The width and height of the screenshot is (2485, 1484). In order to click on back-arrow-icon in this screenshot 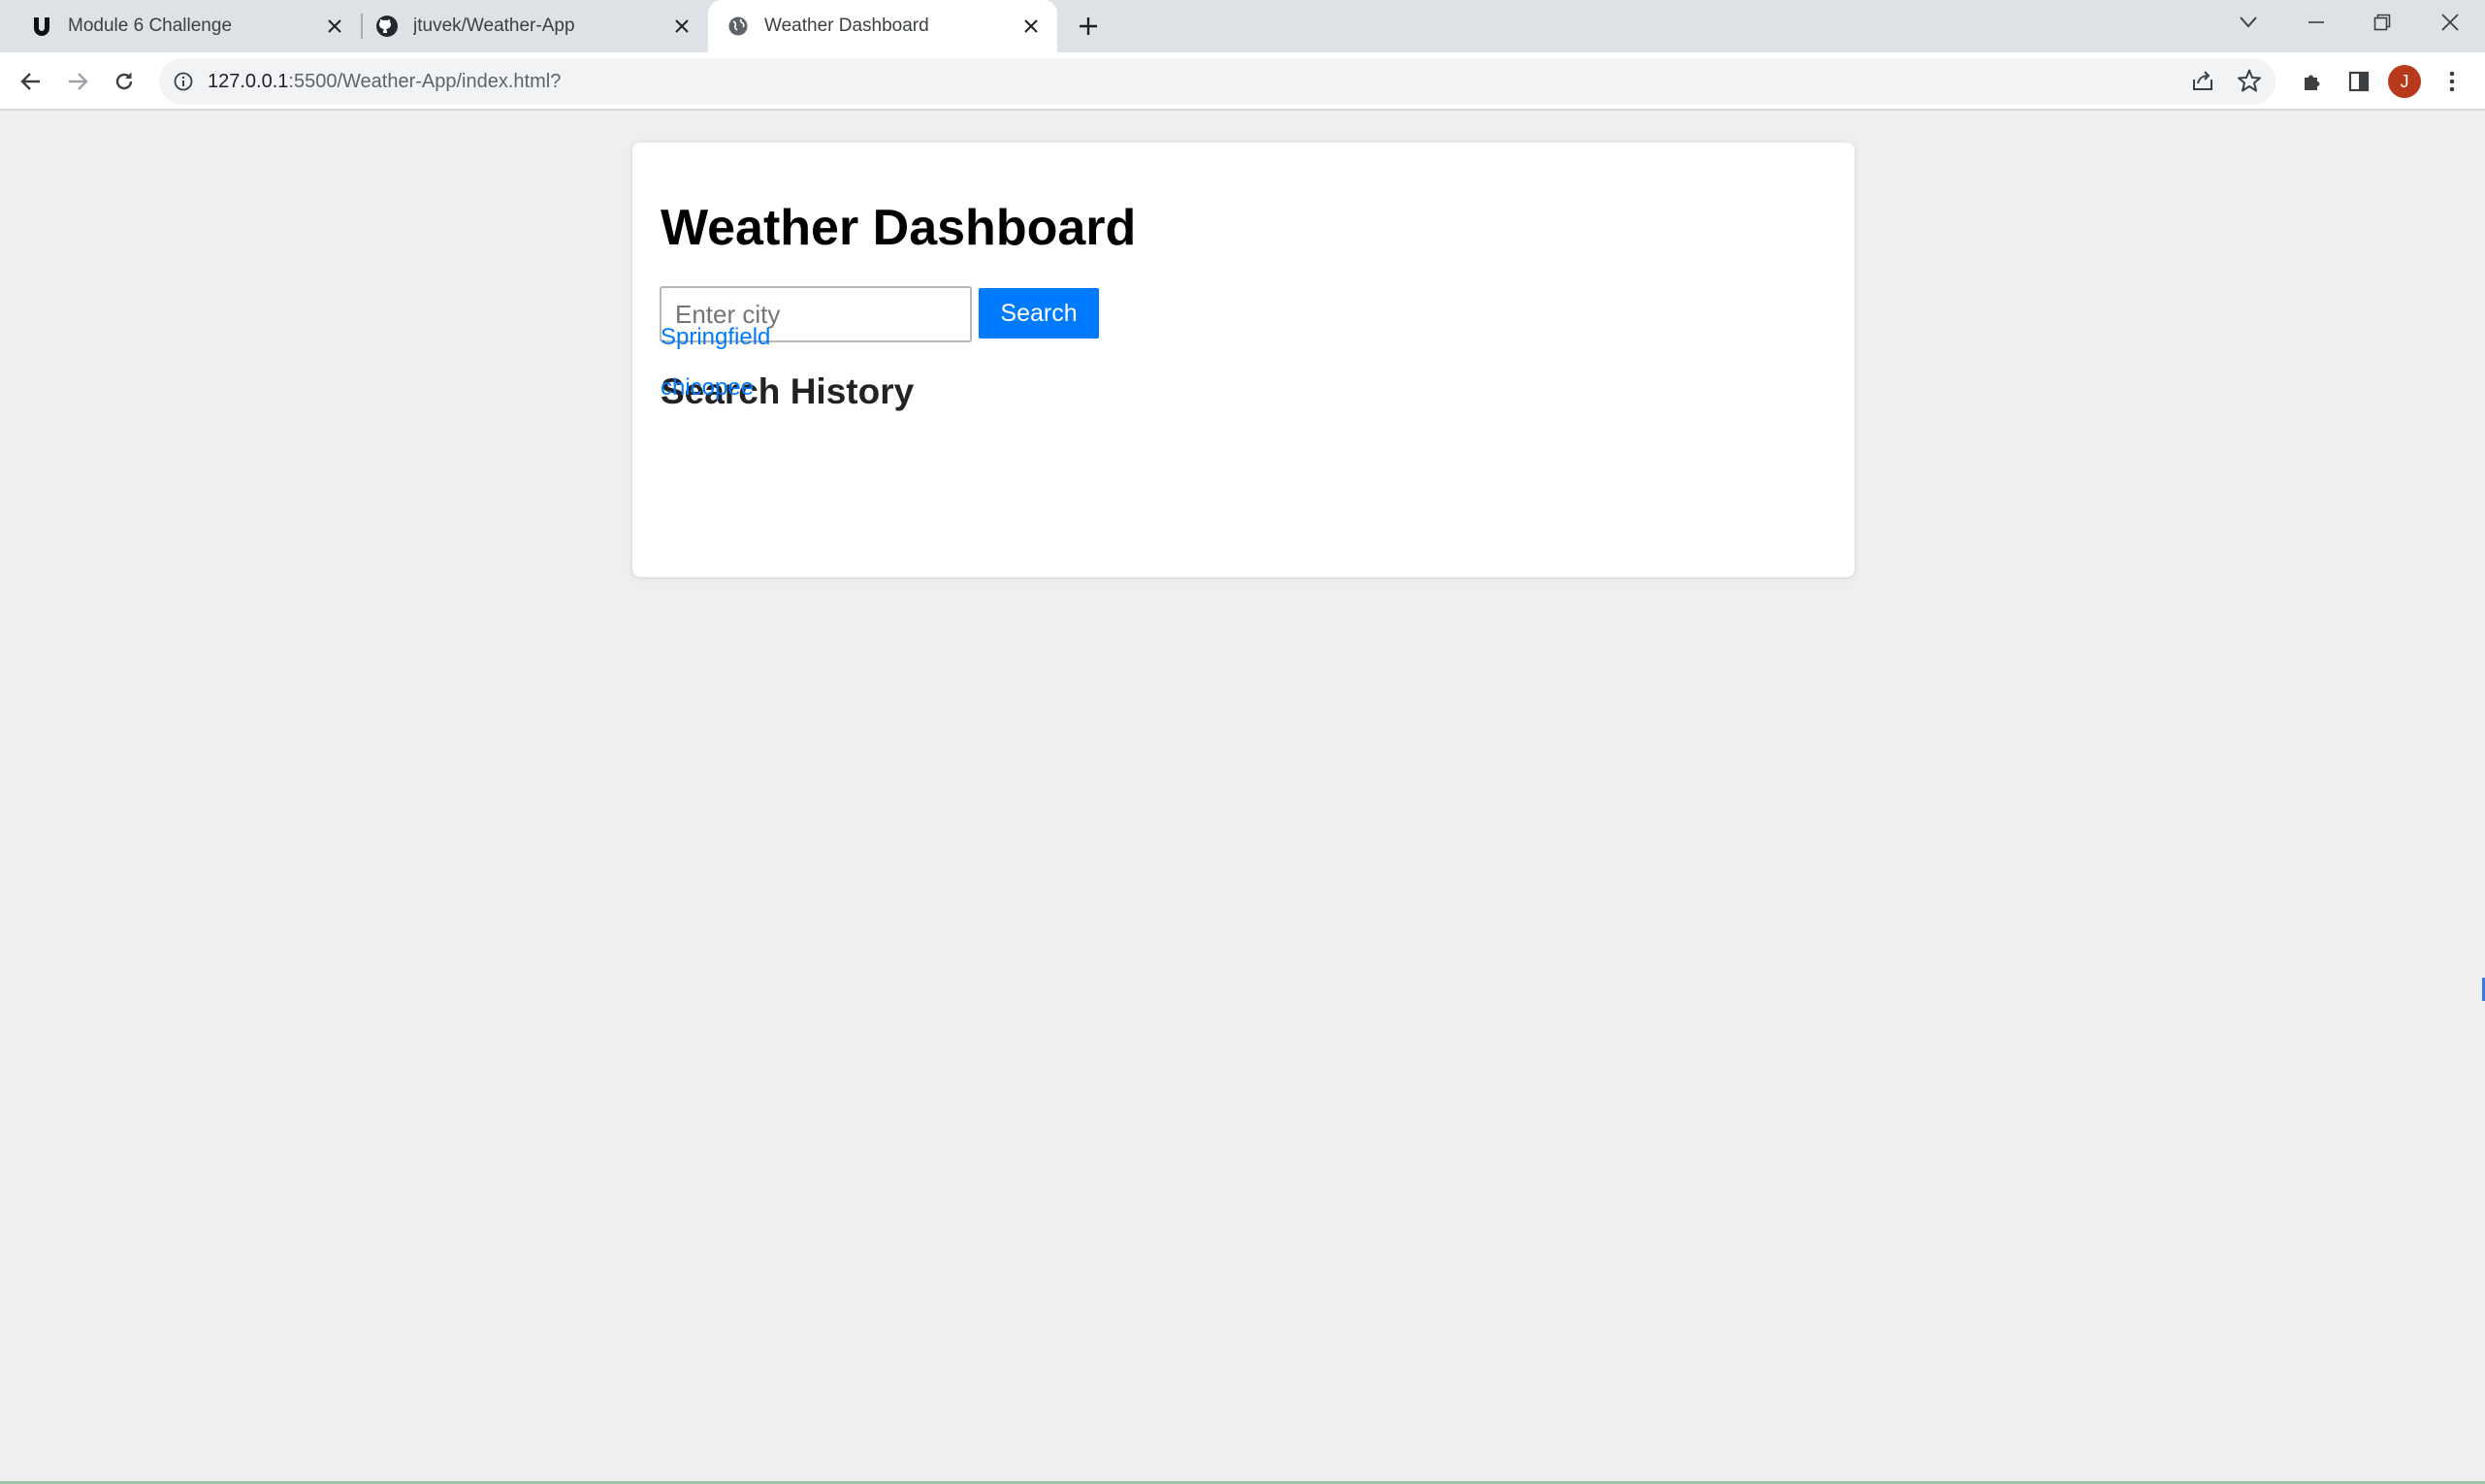, I will do `click(31, 81)`.